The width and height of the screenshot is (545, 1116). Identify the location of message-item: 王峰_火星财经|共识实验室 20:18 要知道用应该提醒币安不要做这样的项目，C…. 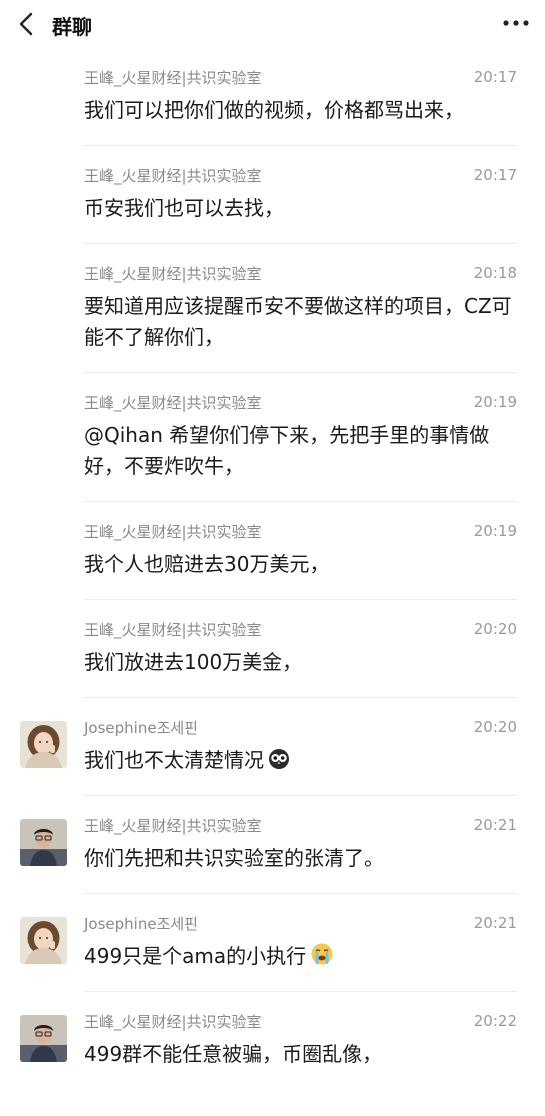
(300, 308).